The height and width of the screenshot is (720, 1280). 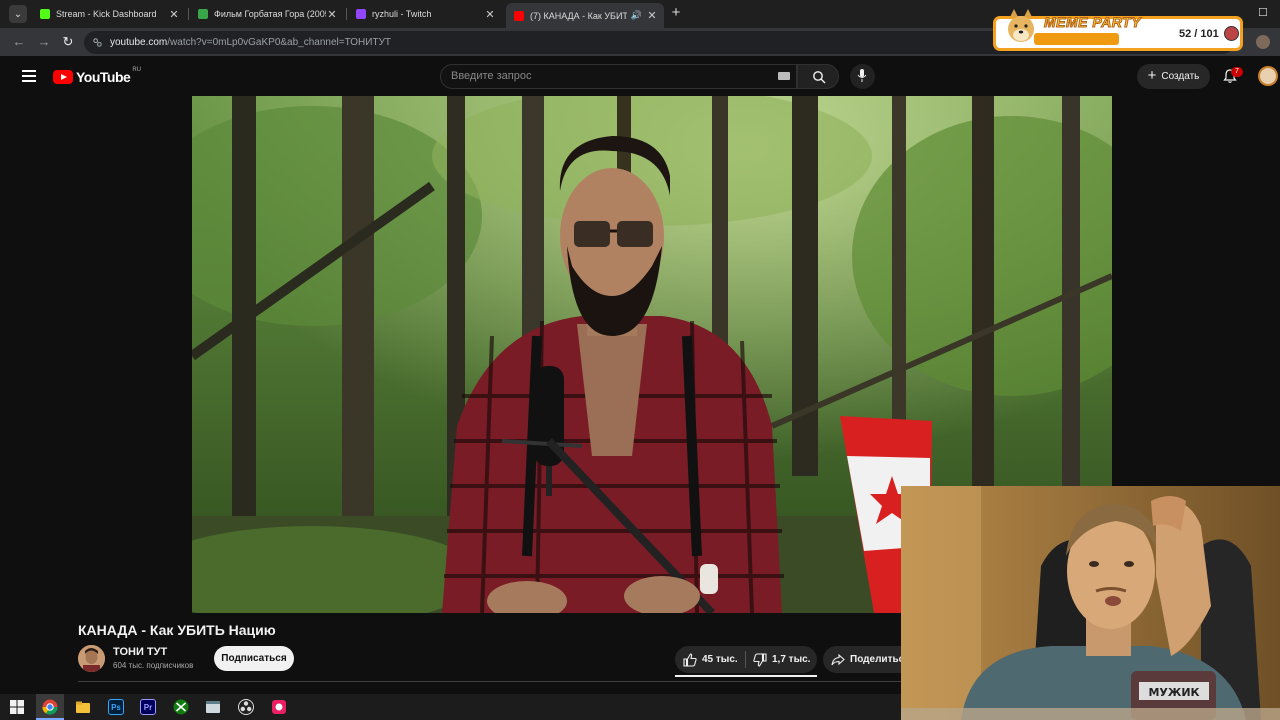 What do you see at coordinates (246, 707) in the screenshot?
I see `obs-icon` at bounding box center [246, 707].